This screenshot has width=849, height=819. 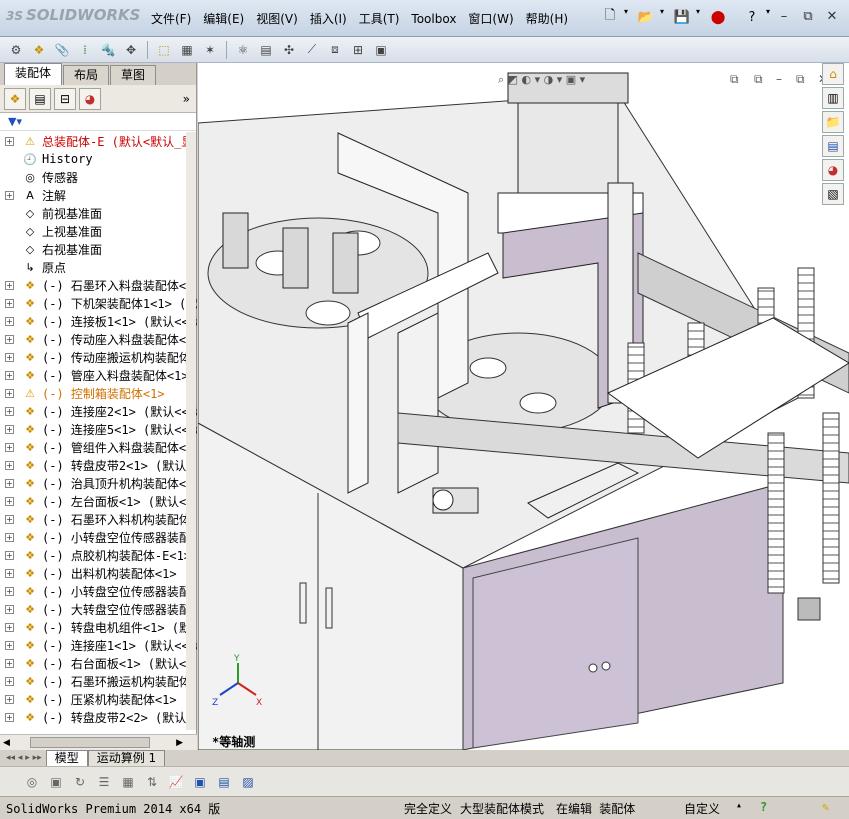 I want to click on tree-filter: ▼▾, so click(x=98, y=122).